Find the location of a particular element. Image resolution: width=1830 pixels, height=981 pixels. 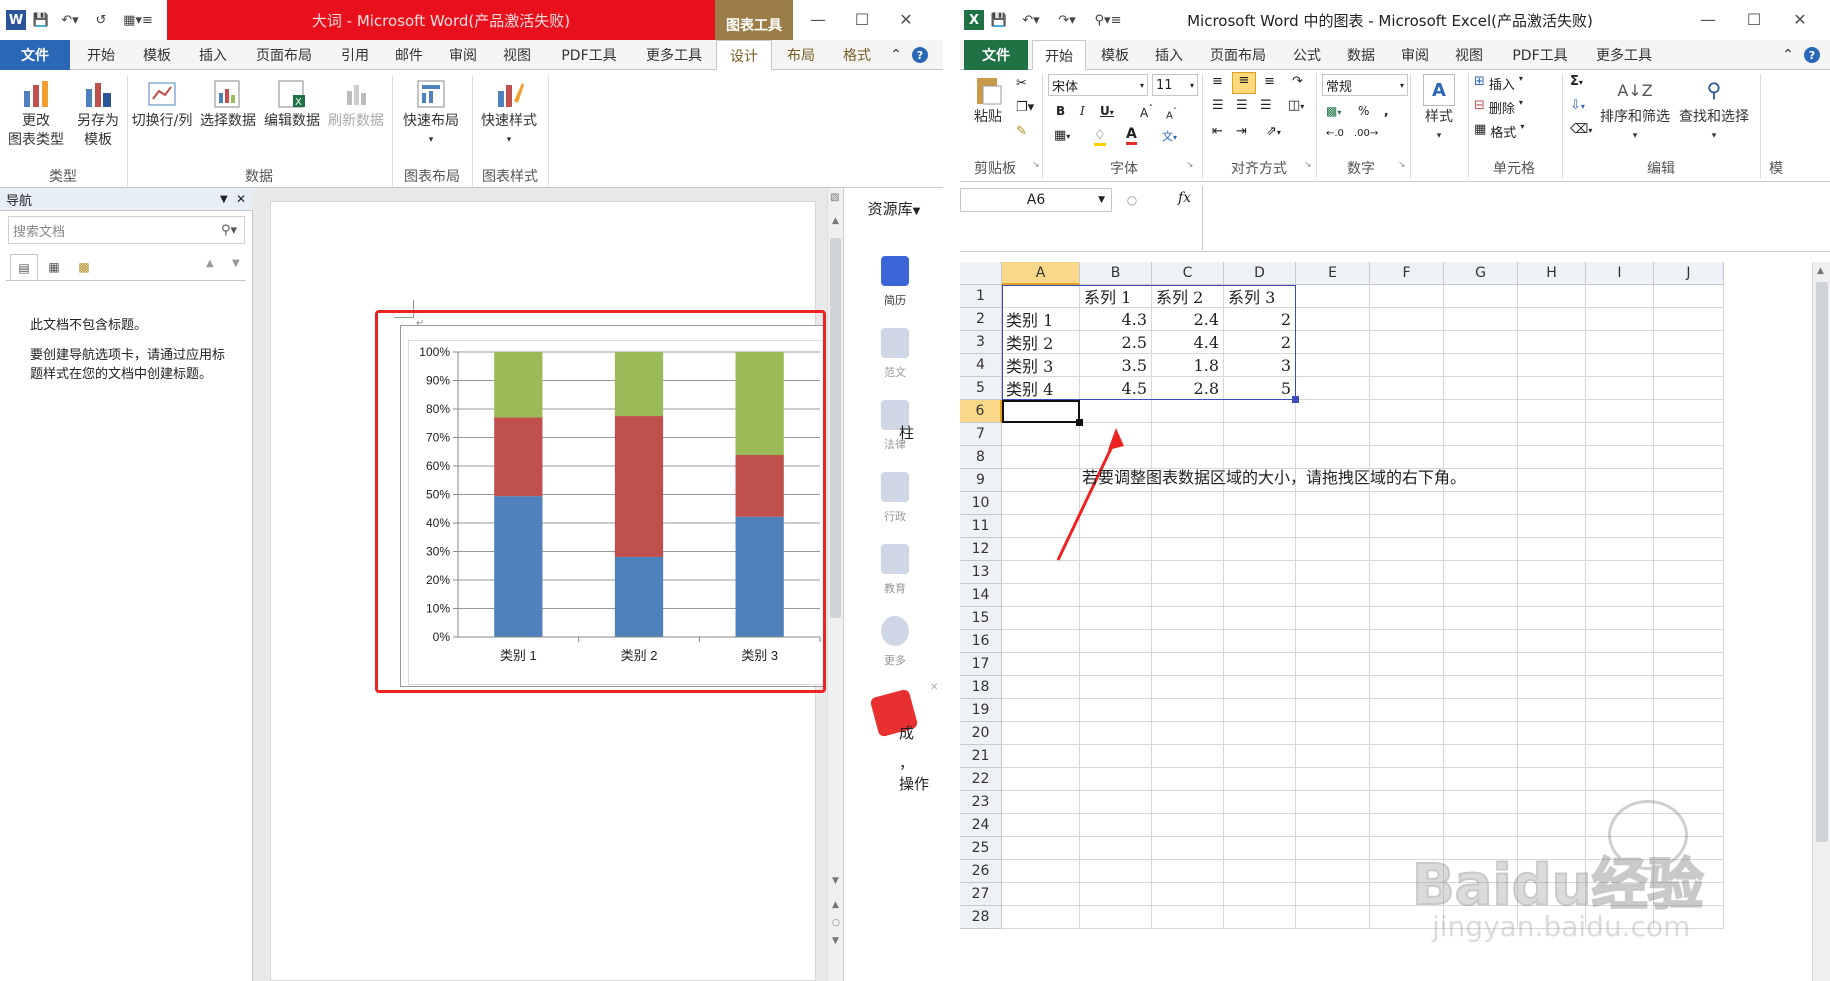

row-header: 17 is located at coordinates (981, 664).